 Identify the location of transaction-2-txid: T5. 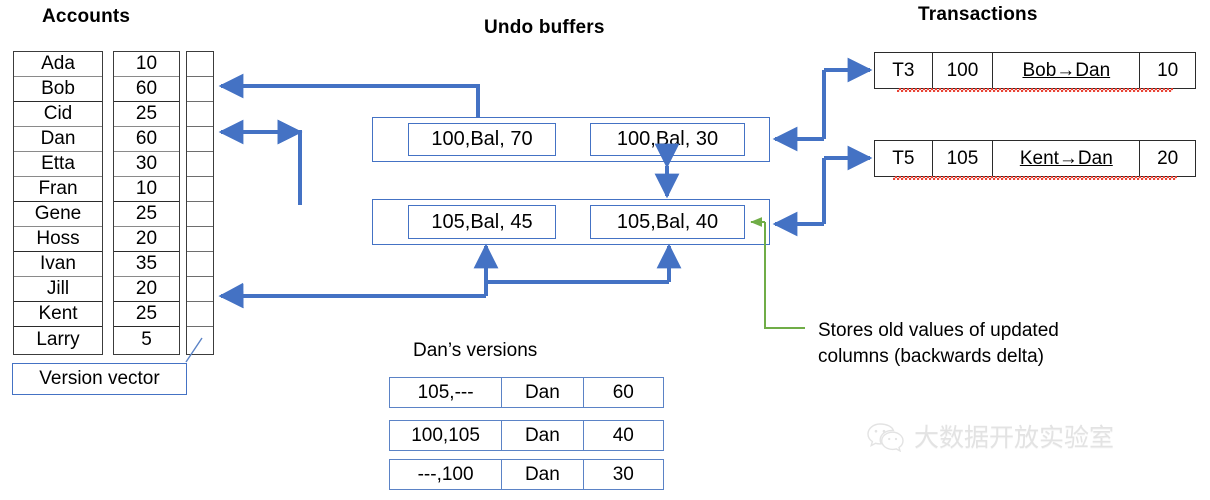
(904, 158).